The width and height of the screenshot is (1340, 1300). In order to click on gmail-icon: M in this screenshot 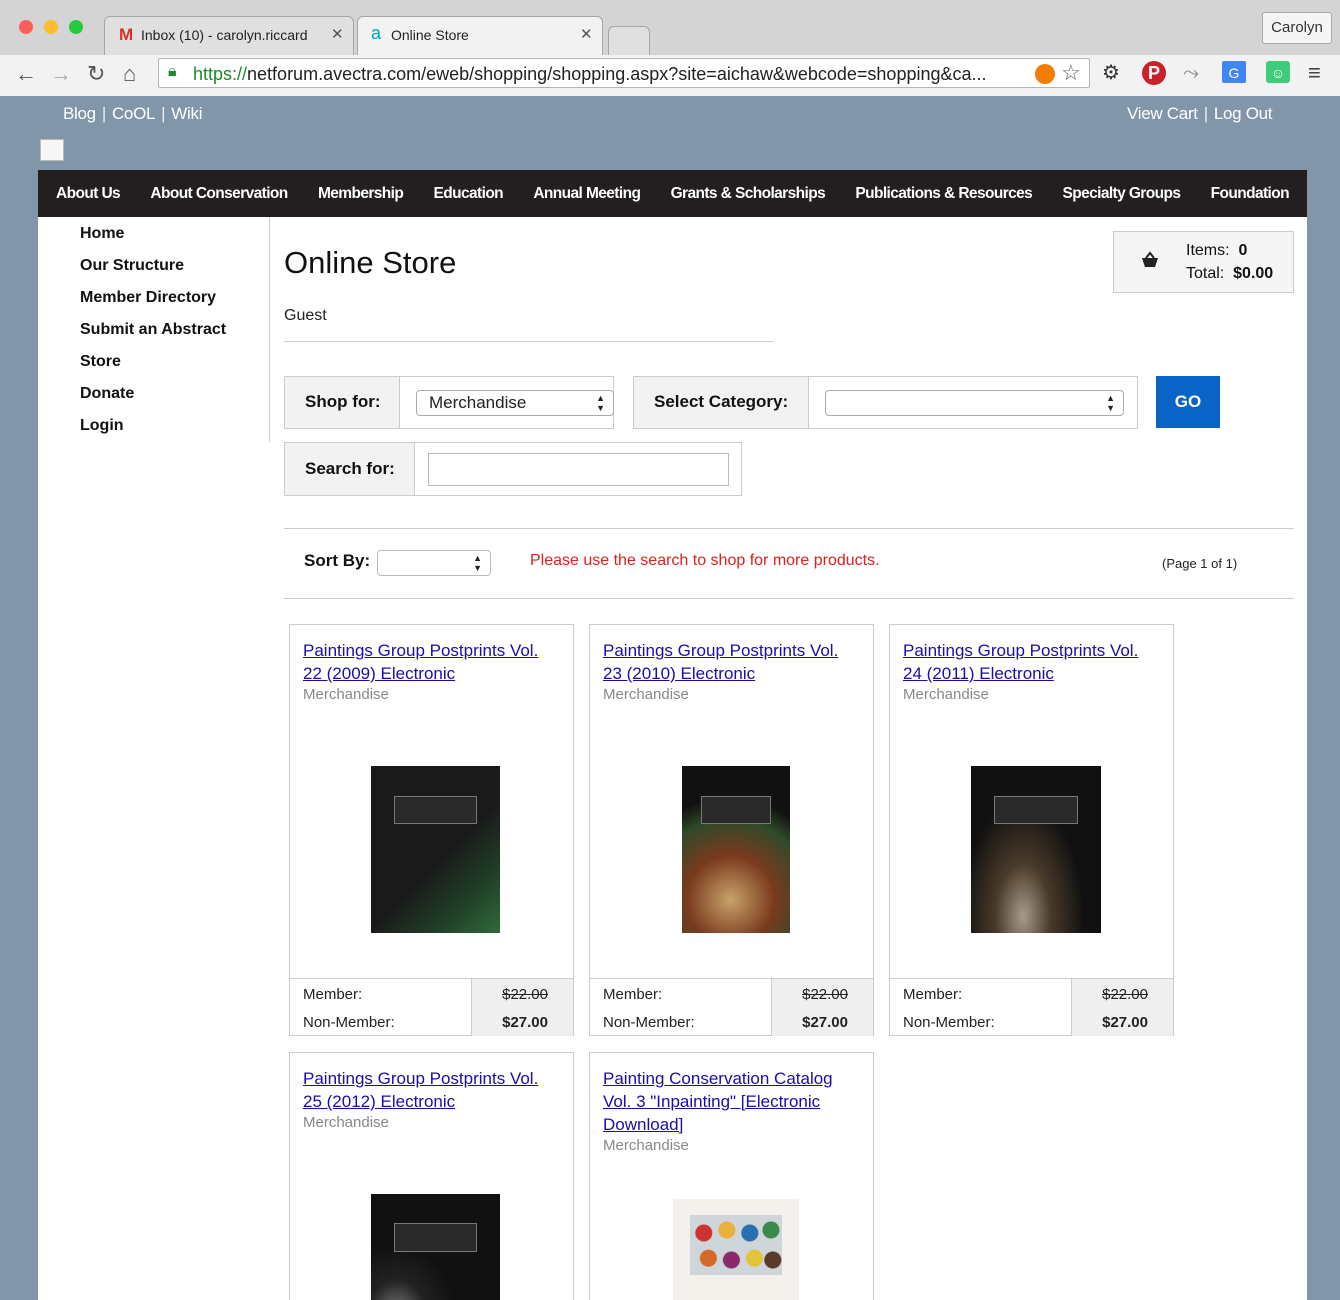, I will do `click(126, 34)`.